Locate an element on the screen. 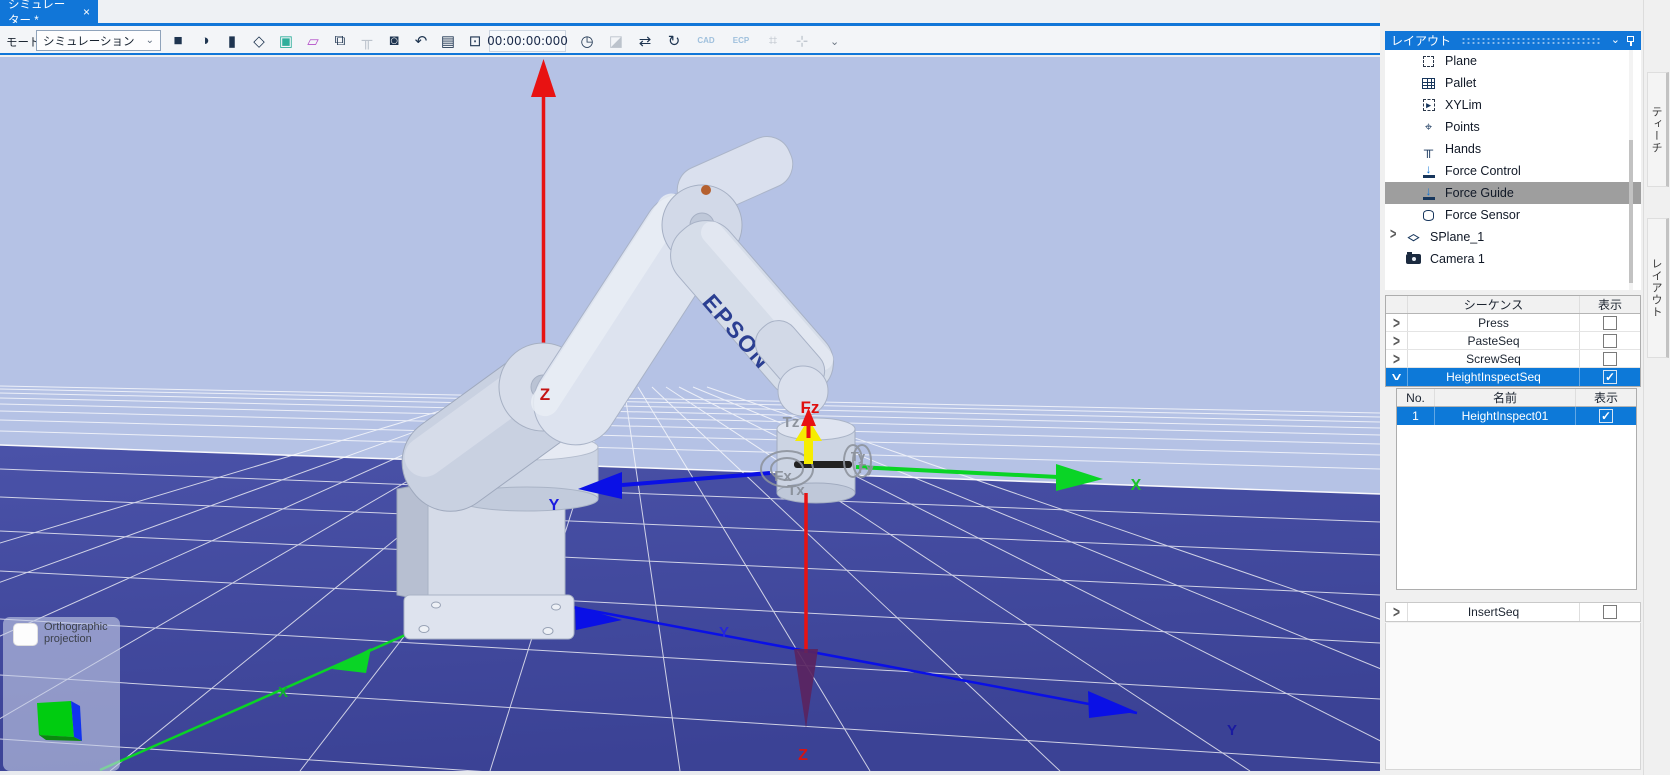 The width and height of the screenshot is (1670, 775). tab-simulator: シミュレーター * × is located at coordinates (49, 13).